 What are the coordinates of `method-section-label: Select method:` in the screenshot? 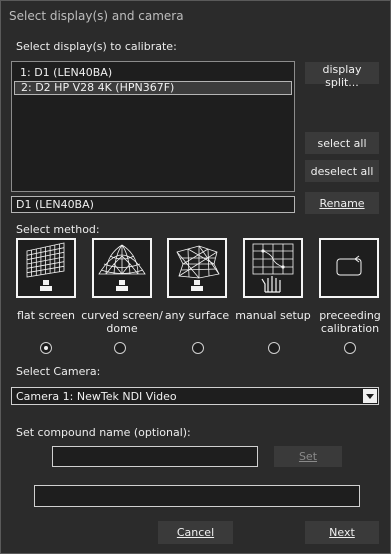 It's located at (58, 229).